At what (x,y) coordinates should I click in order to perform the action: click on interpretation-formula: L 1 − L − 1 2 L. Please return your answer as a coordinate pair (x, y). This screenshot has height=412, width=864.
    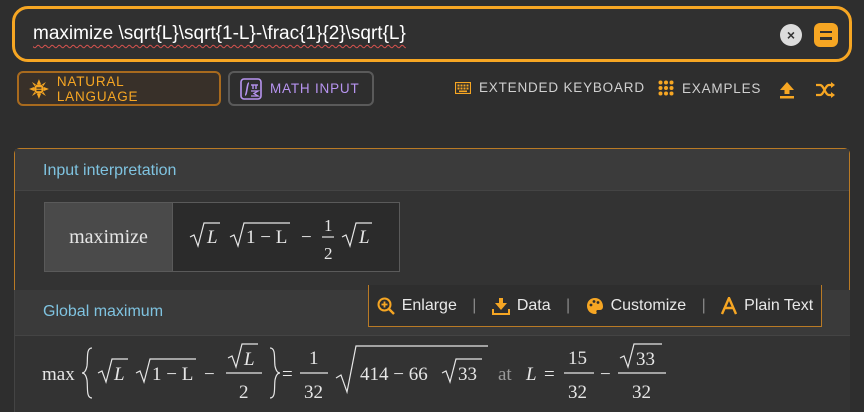
    Looking at the image, I should click on (280, 239).